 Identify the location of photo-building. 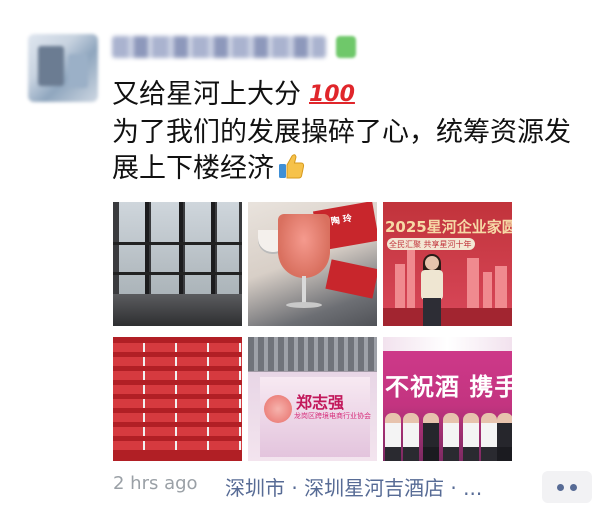
(177, 264).